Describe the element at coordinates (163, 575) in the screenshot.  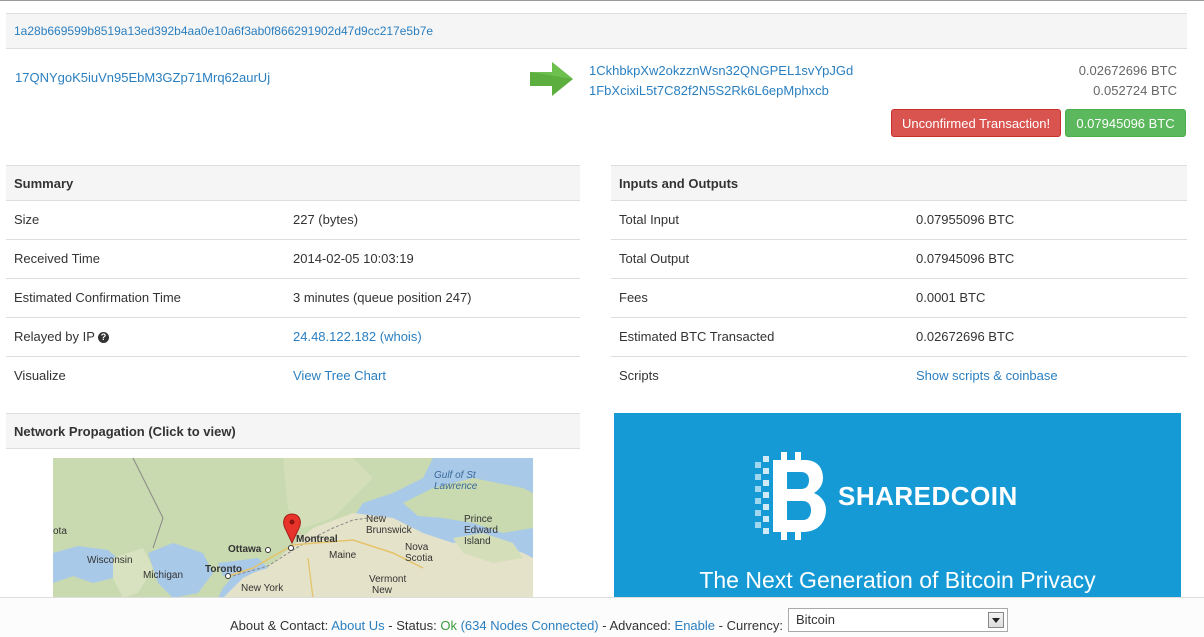
I see `map-label: Michigan` at that location.